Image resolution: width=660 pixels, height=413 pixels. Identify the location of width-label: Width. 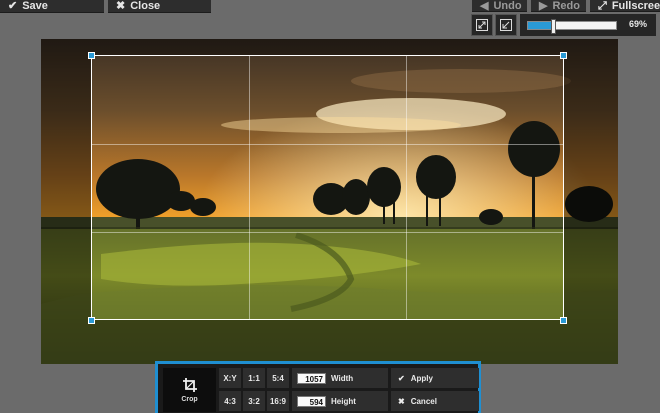
(342, 378).